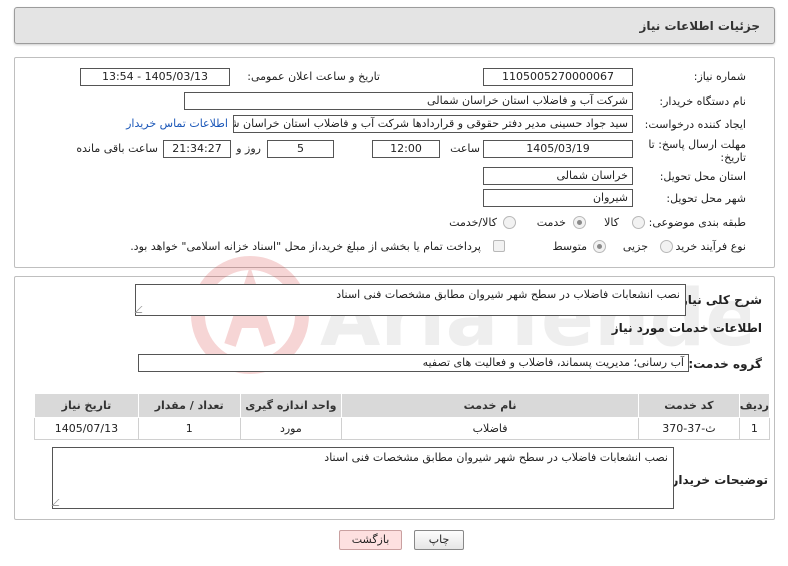  I want to click on announce-date-label: تاریخ و ساعت اعلان عمومی:, so click(313, 76).